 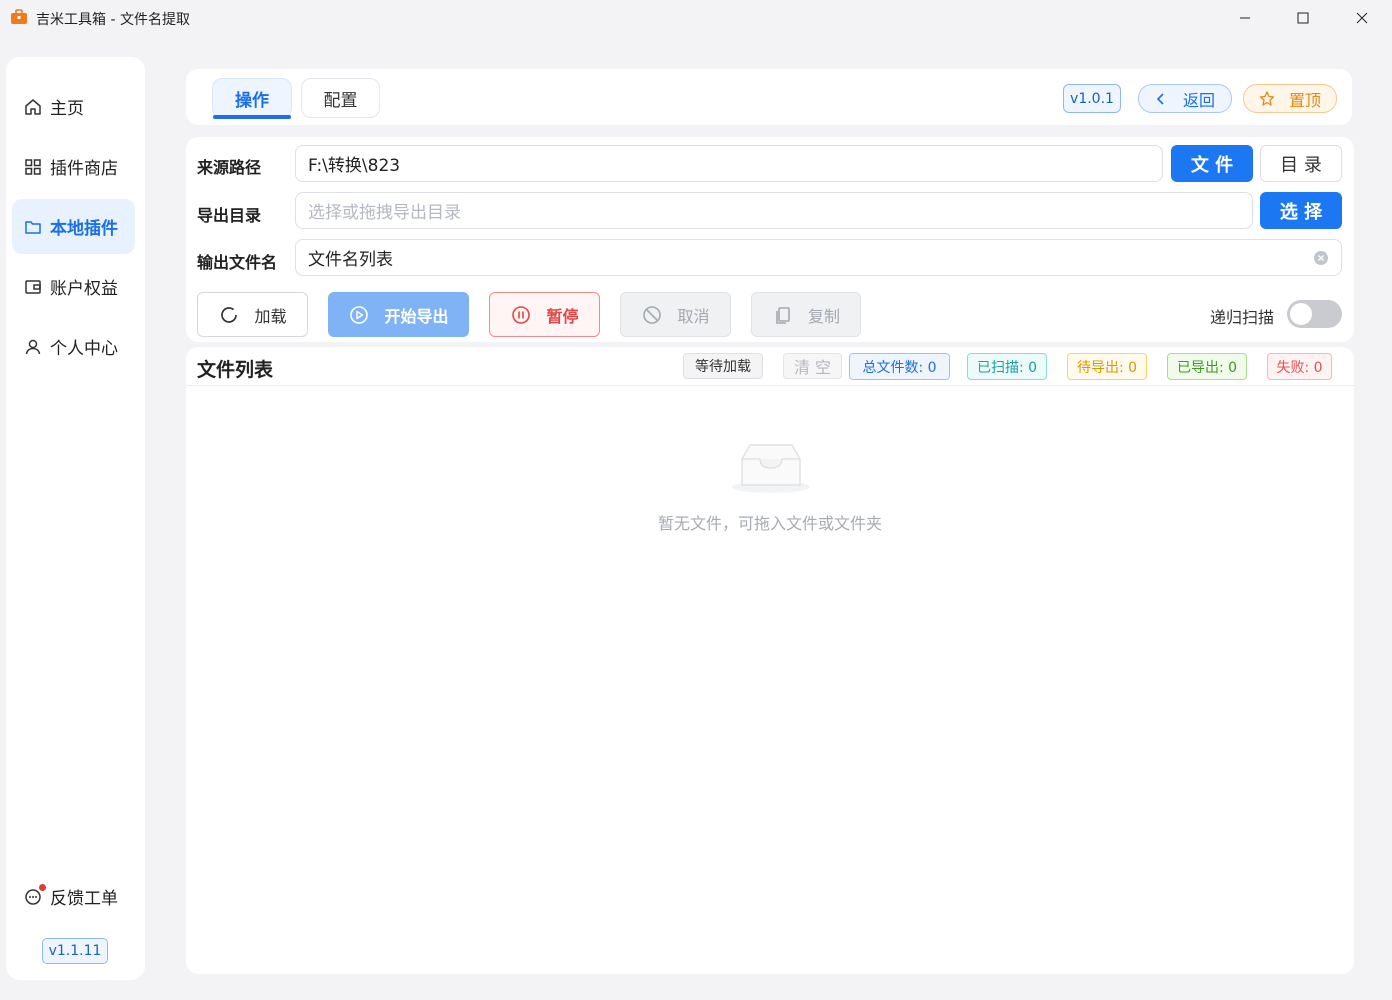 What do you see at coordinates (1092, 98) in the screenshot?
I see `plugin-version-badge: v1.0.1` at bounding box center [1092, 98].